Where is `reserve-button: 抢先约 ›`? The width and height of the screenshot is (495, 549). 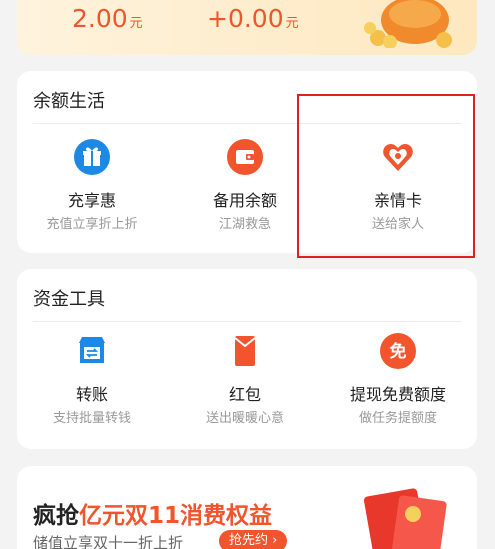 reserve-button: 抢先约 › is located at coordinates (253, 539).